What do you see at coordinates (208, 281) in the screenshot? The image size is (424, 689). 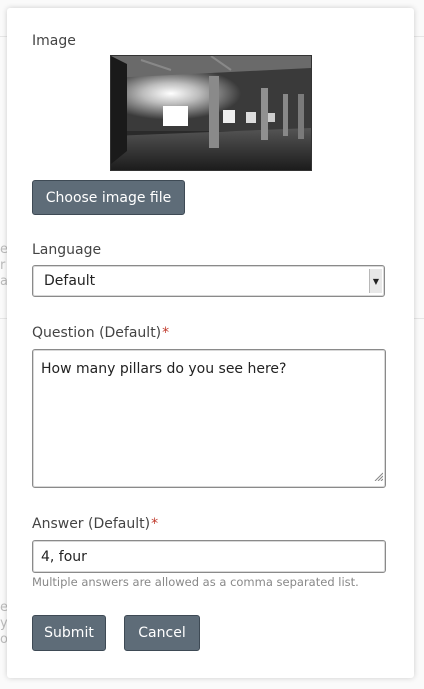 I see `language-select: Default ▼` at bounding box center [208, 281].